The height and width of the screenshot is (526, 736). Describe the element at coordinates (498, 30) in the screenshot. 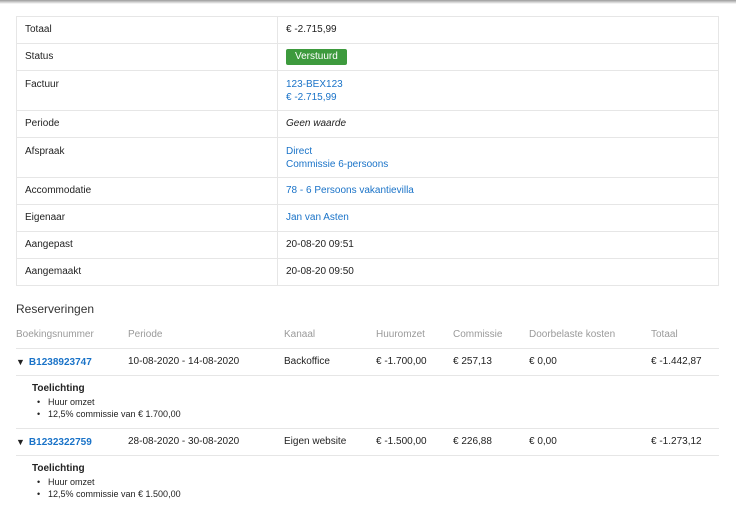

I see `value-totaal: € -2.715,99` at that location.